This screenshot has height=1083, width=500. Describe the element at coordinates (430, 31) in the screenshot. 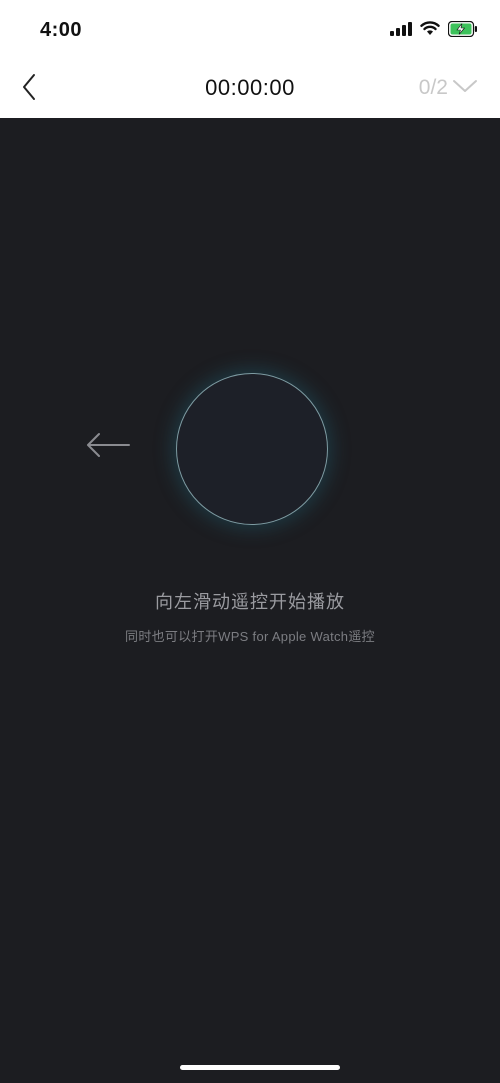

I see `wifi-icon` at that location.